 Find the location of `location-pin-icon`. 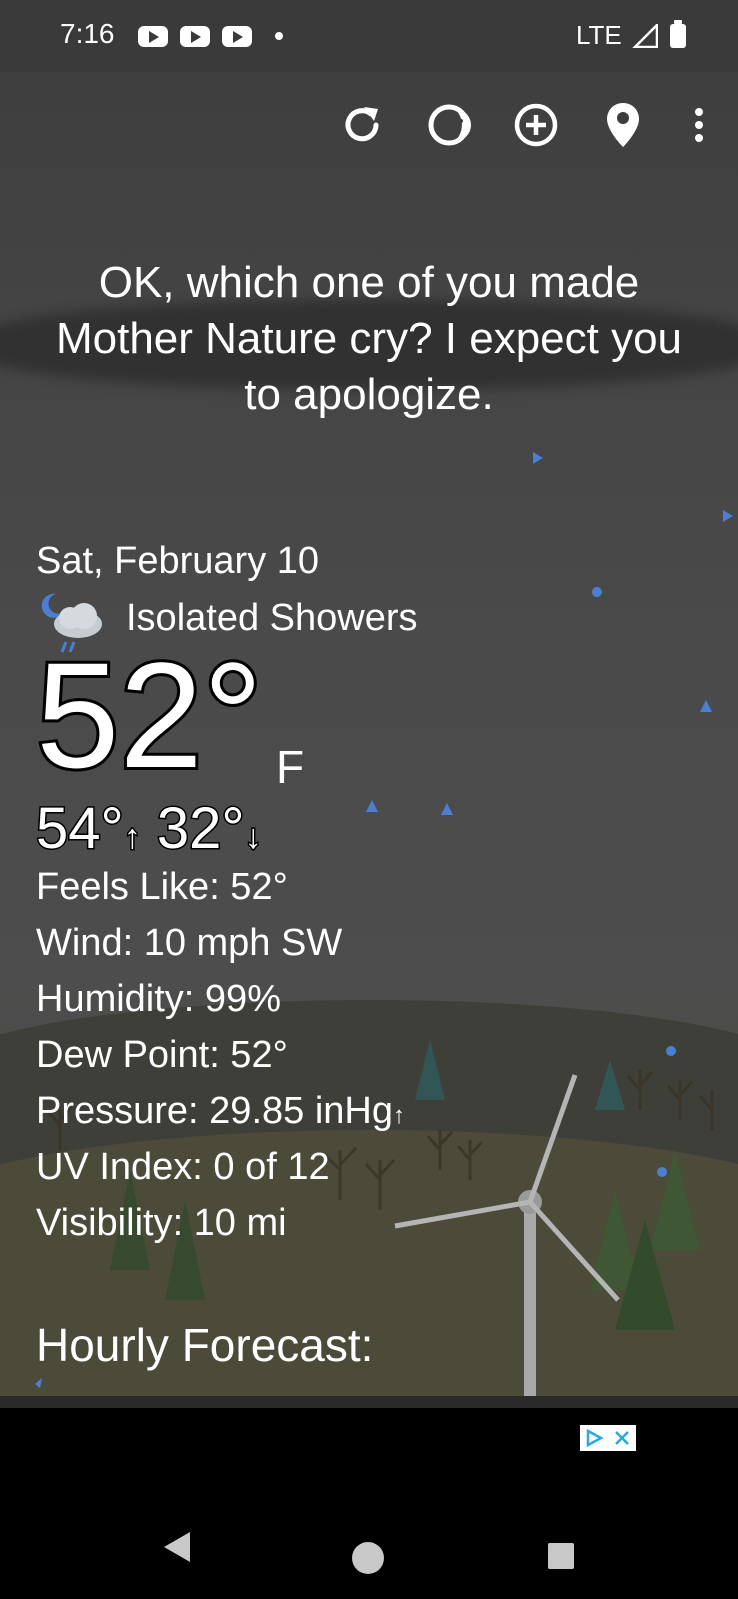

location-pin-icon is located at coordinates (623, 125).